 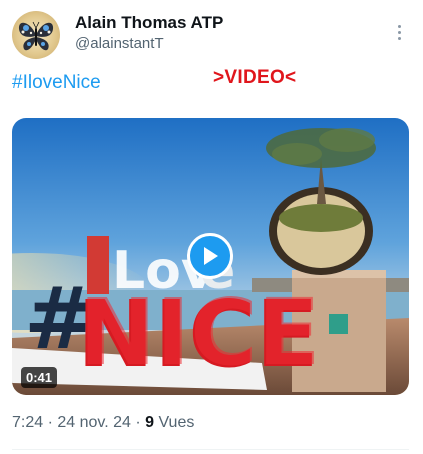 What do you see at coordinates (210, 449) in the screenshot?
I see `divider` at bounding box center [210, 449].